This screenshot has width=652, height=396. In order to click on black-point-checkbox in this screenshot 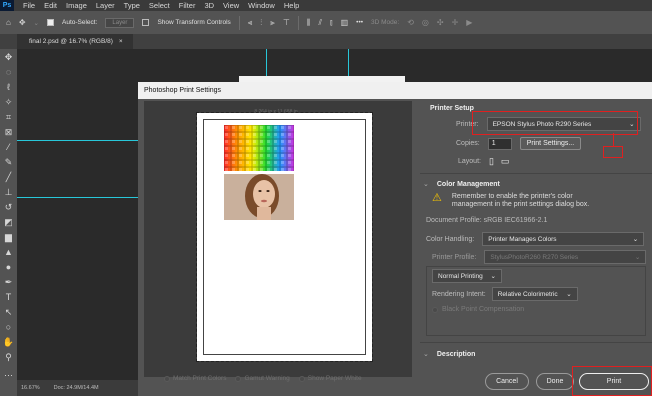, I will do `click(435, 309)`.